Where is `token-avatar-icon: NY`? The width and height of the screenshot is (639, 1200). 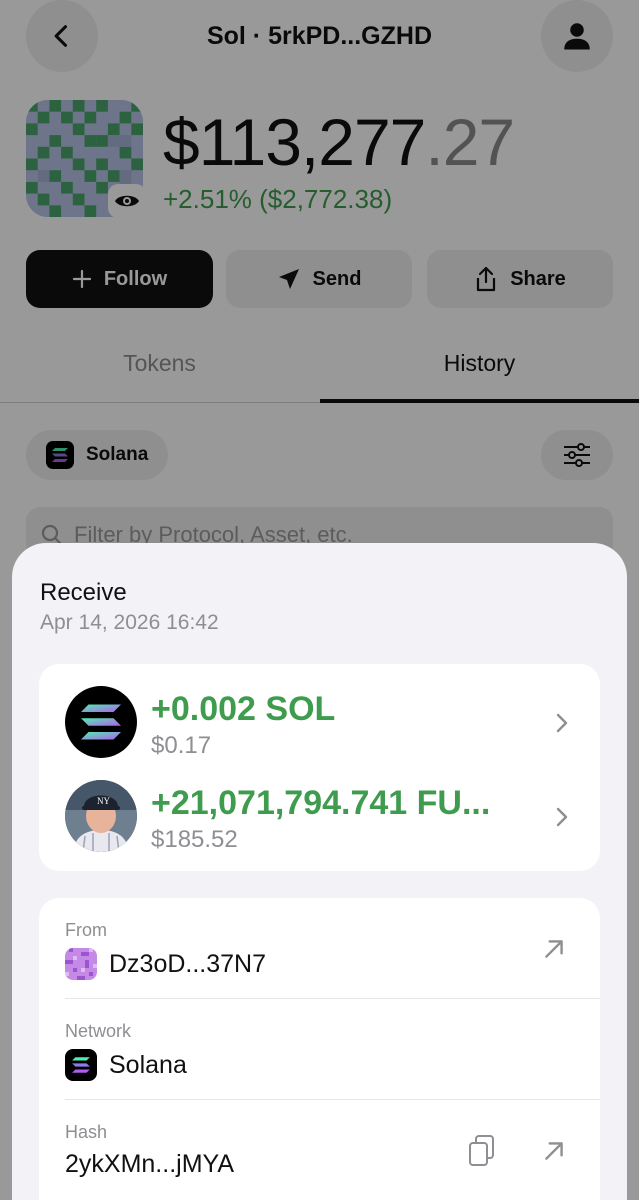
token-avatar-icon: NY is located at coordinates (101, 816).